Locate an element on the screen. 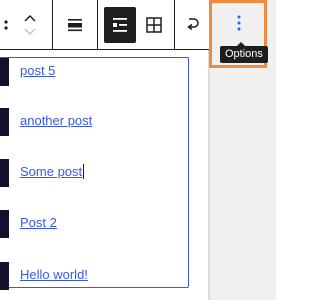 The image size is (320, 300). grid-view-icon is located at coordinates (154, 25).